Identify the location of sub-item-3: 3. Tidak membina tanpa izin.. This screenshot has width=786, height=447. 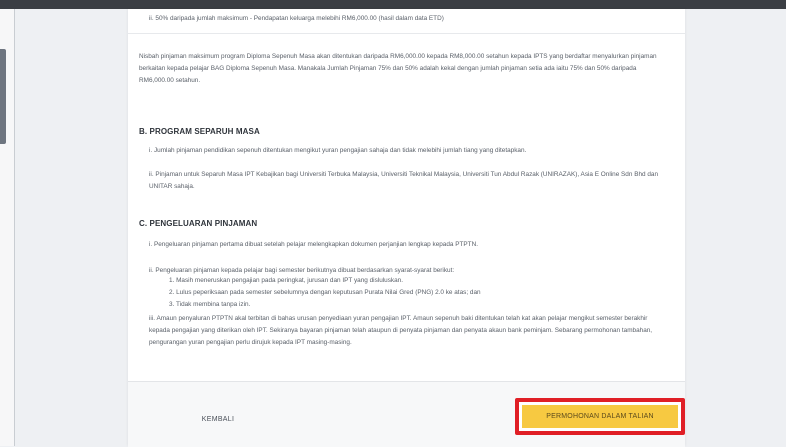
(210, 304).